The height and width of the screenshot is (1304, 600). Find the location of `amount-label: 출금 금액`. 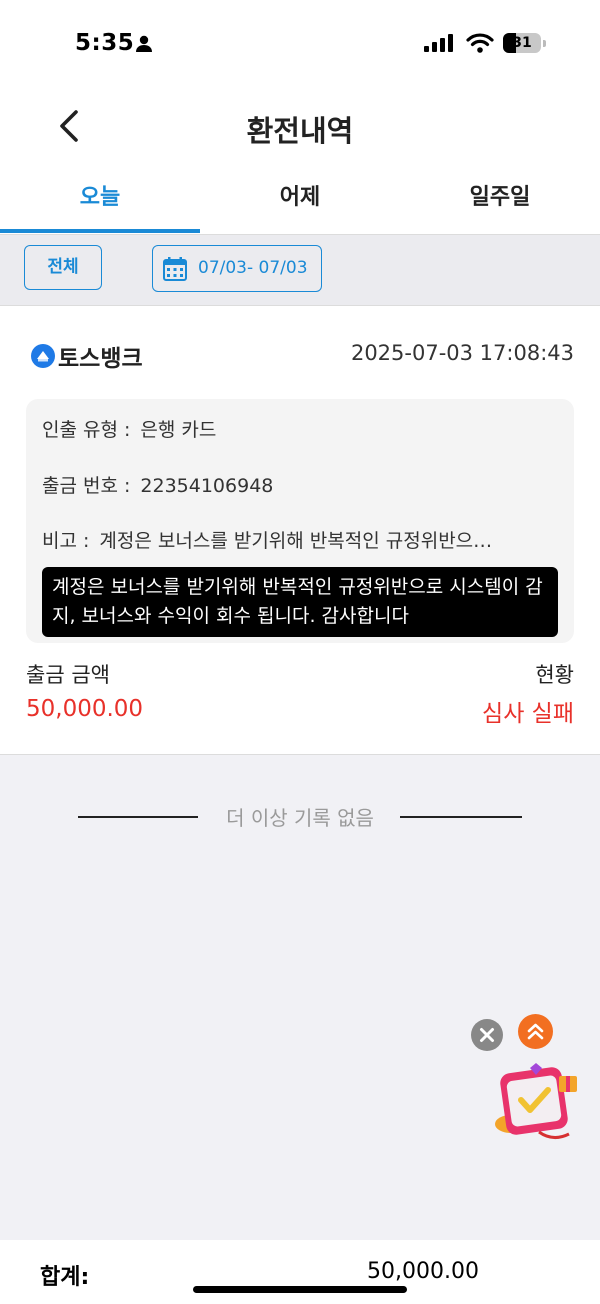

amount-label: 출금 금액 is located at coordinates (68, 675).